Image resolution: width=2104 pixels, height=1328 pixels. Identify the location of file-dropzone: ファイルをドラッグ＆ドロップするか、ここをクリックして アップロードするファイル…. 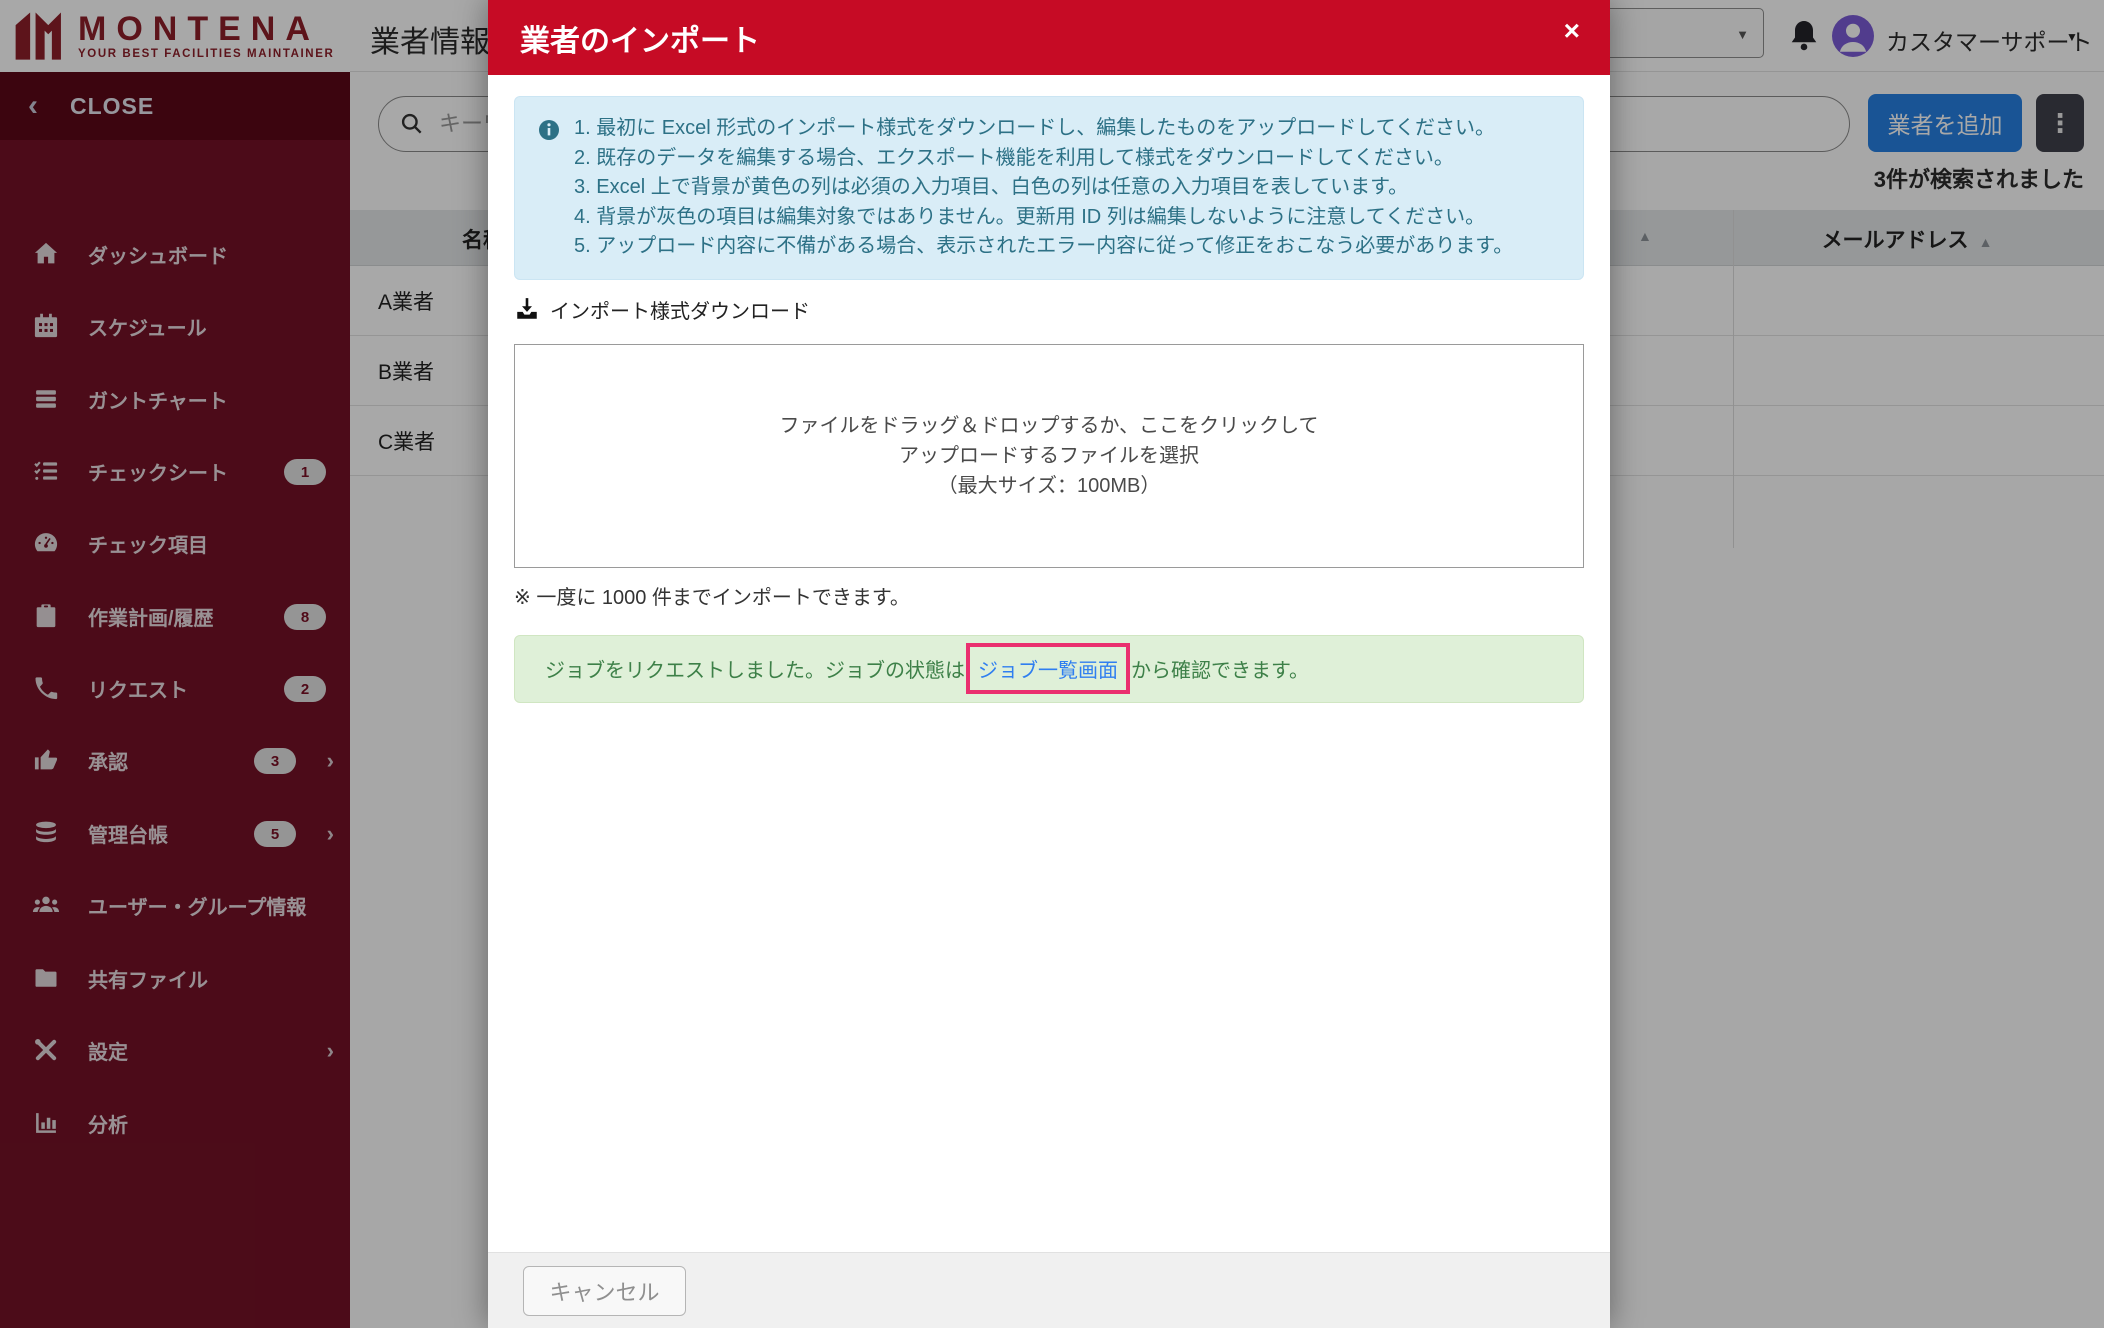
(1049, 455).